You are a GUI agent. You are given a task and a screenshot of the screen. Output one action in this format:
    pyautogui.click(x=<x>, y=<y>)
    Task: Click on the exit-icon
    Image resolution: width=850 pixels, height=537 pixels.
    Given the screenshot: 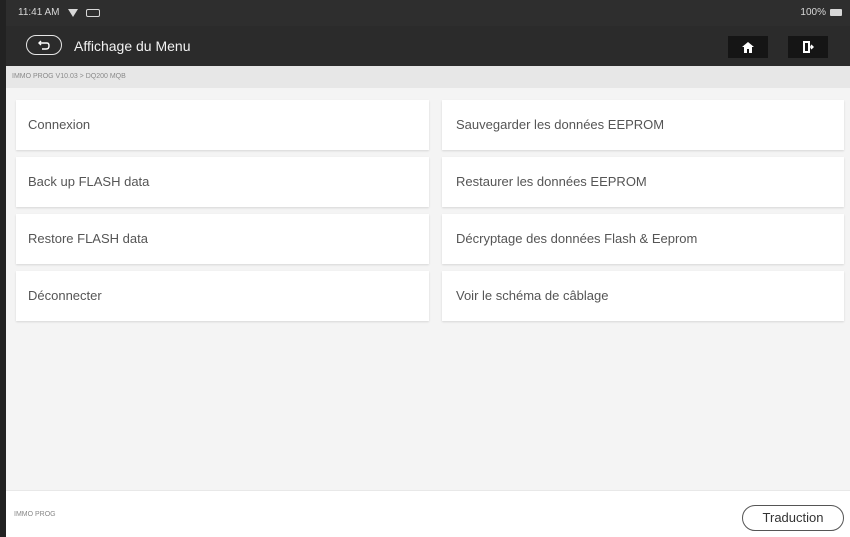 What is the action you would take?
    pyautogui.click(x=808, y=47)
    